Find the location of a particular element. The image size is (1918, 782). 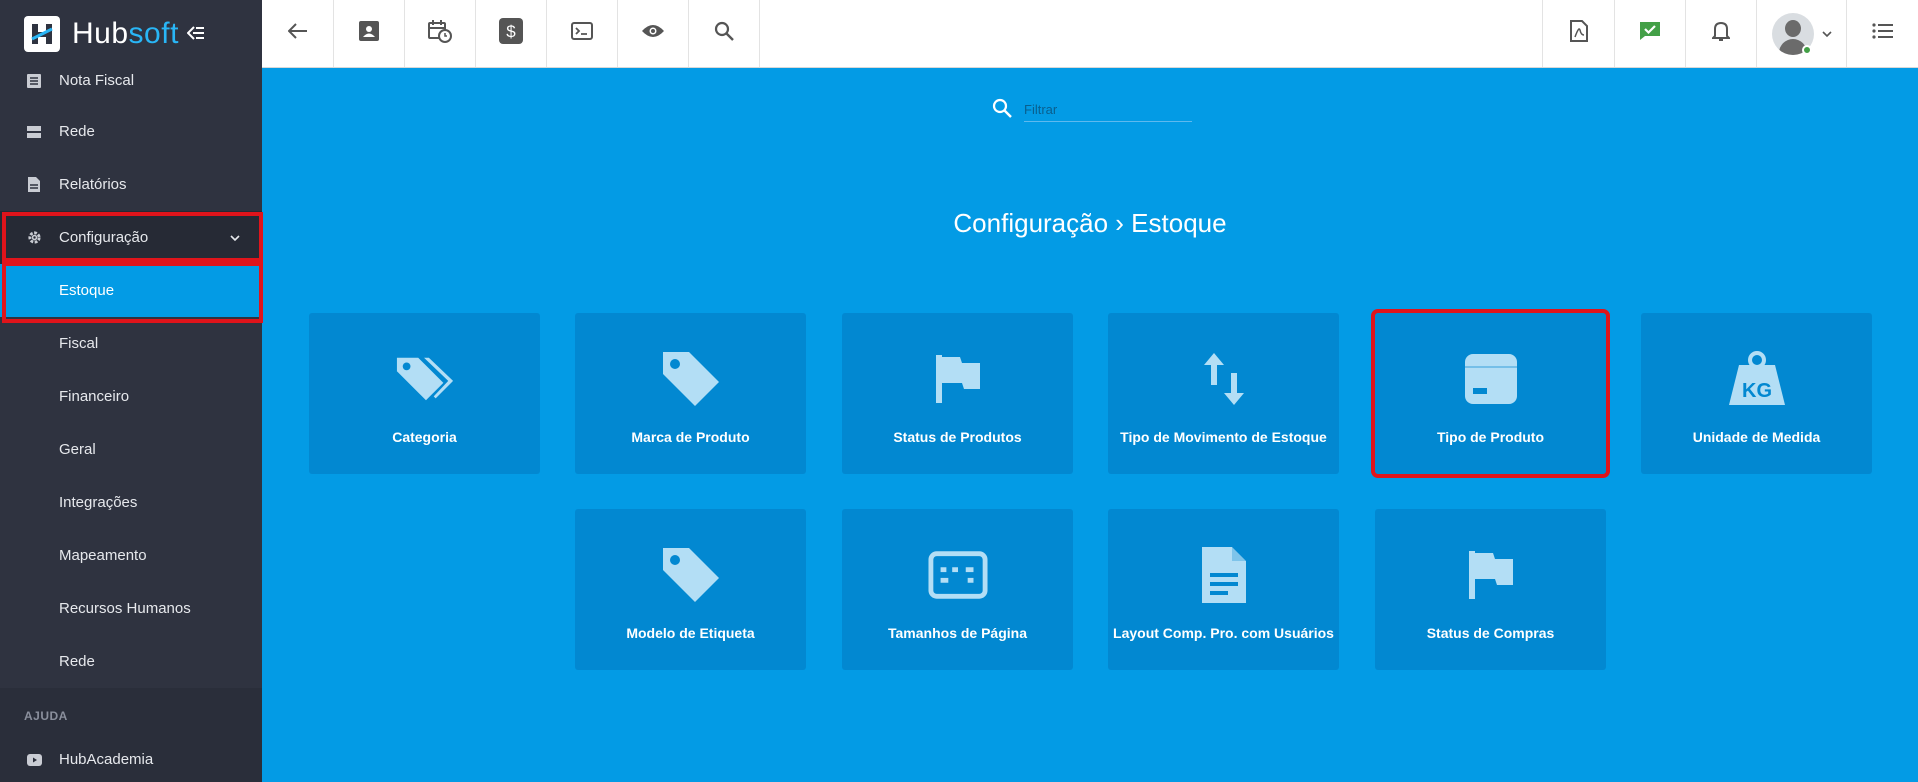

list-menu-icon is located at coordinates (1882, 33).